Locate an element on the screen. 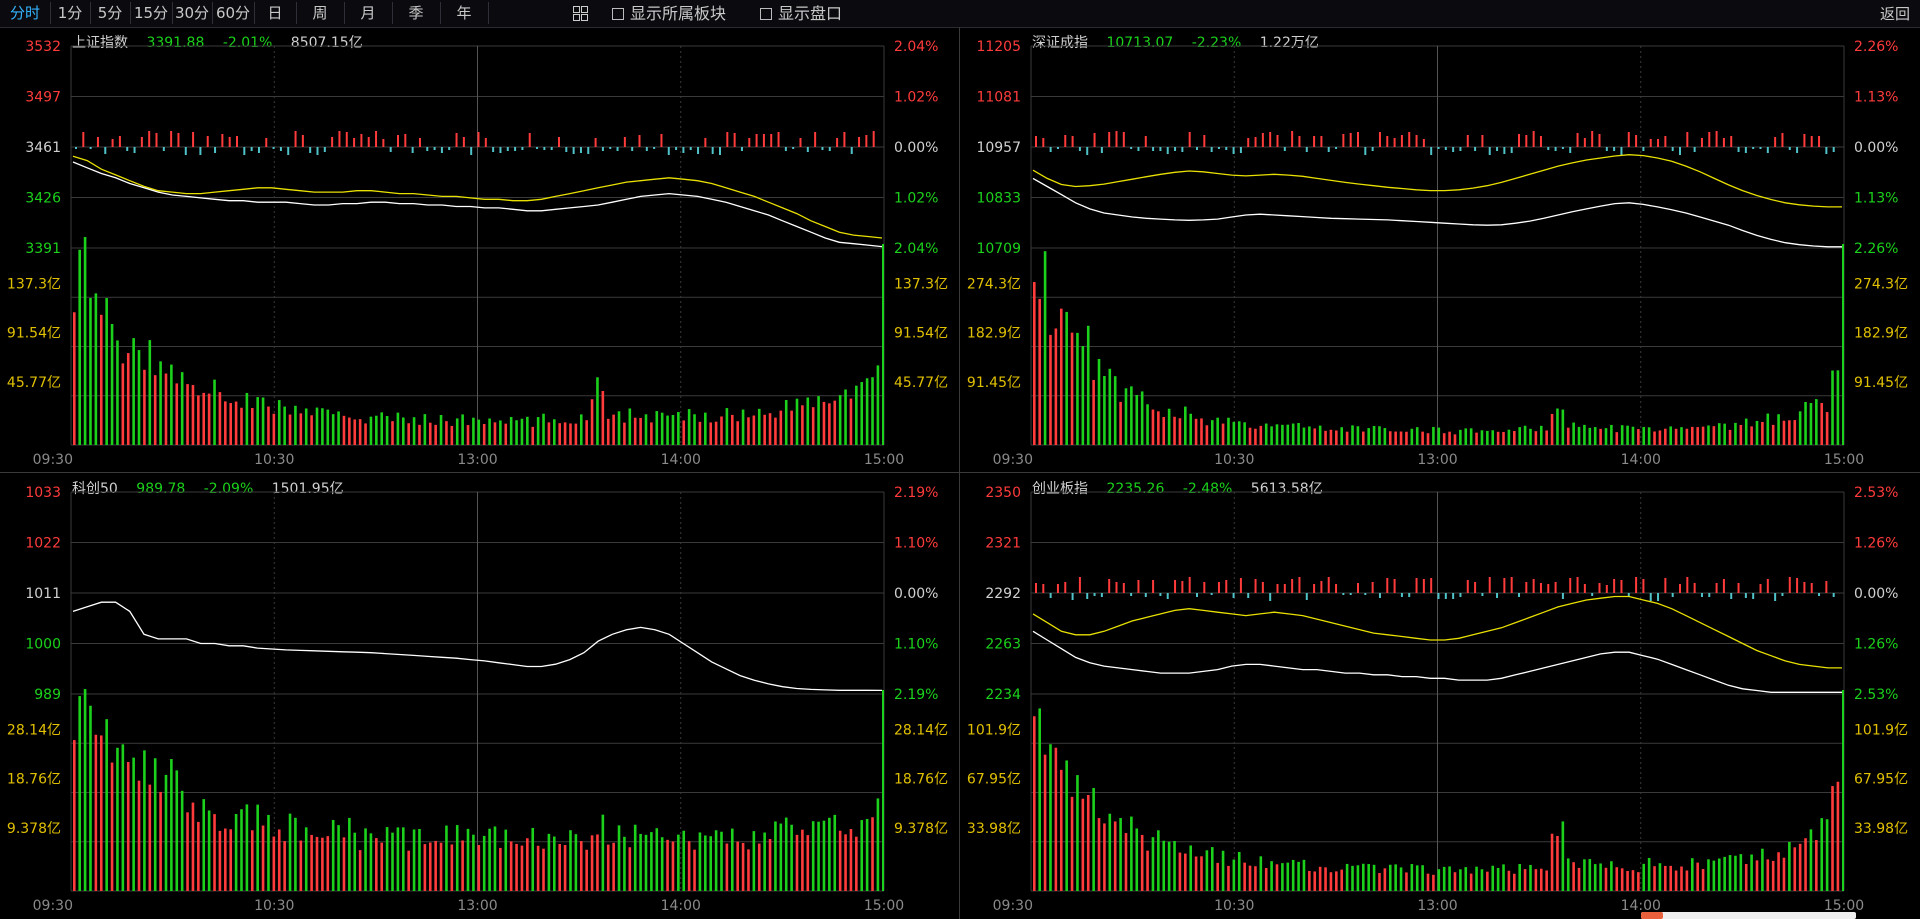 This screenshot has width=1920, height=919. volume-axis-label: 28.14亿 is located at coordinates (34, 730).